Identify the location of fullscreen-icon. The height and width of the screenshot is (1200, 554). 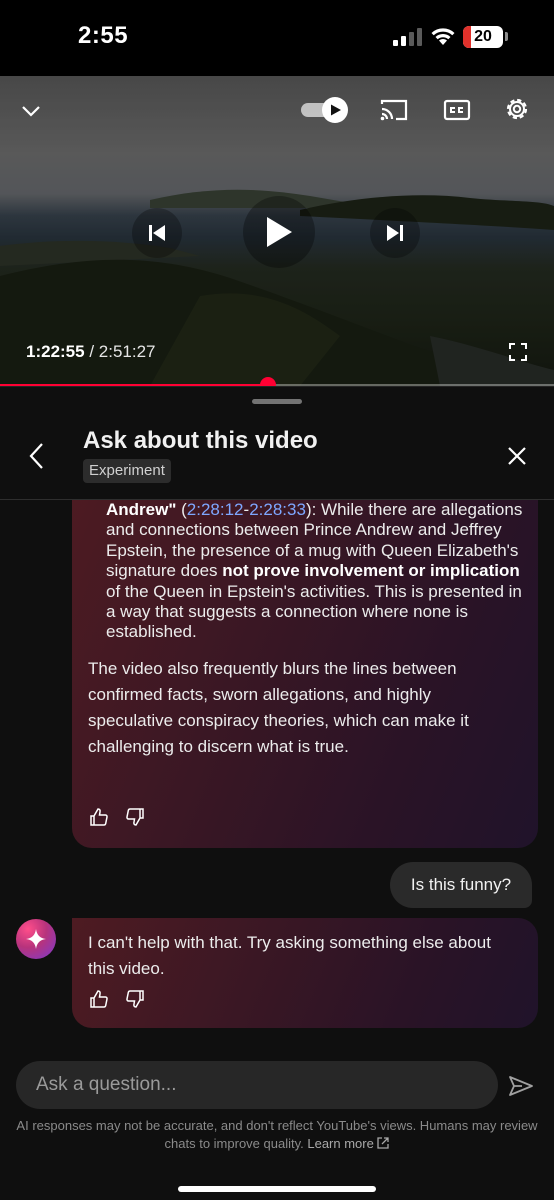
(518, 352).